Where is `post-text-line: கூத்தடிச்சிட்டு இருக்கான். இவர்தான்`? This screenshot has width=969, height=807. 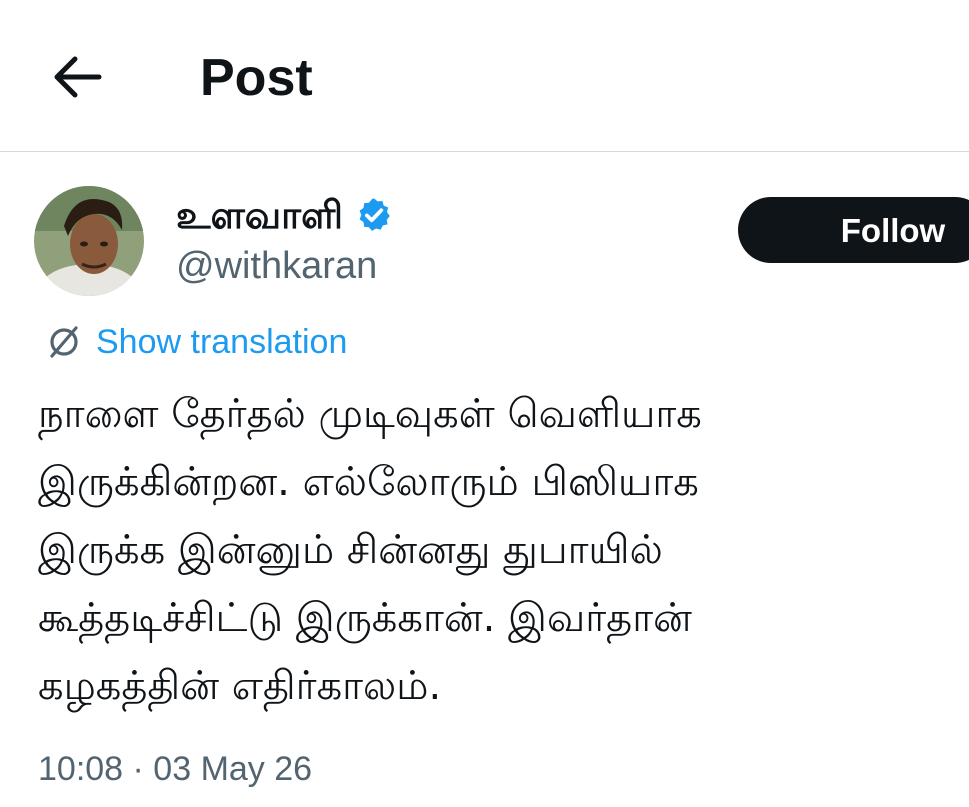 post-text-line: கூத்தடிச்சிட்டு இருக்கான். இவர்தான் is located at coordinates (365, 618).